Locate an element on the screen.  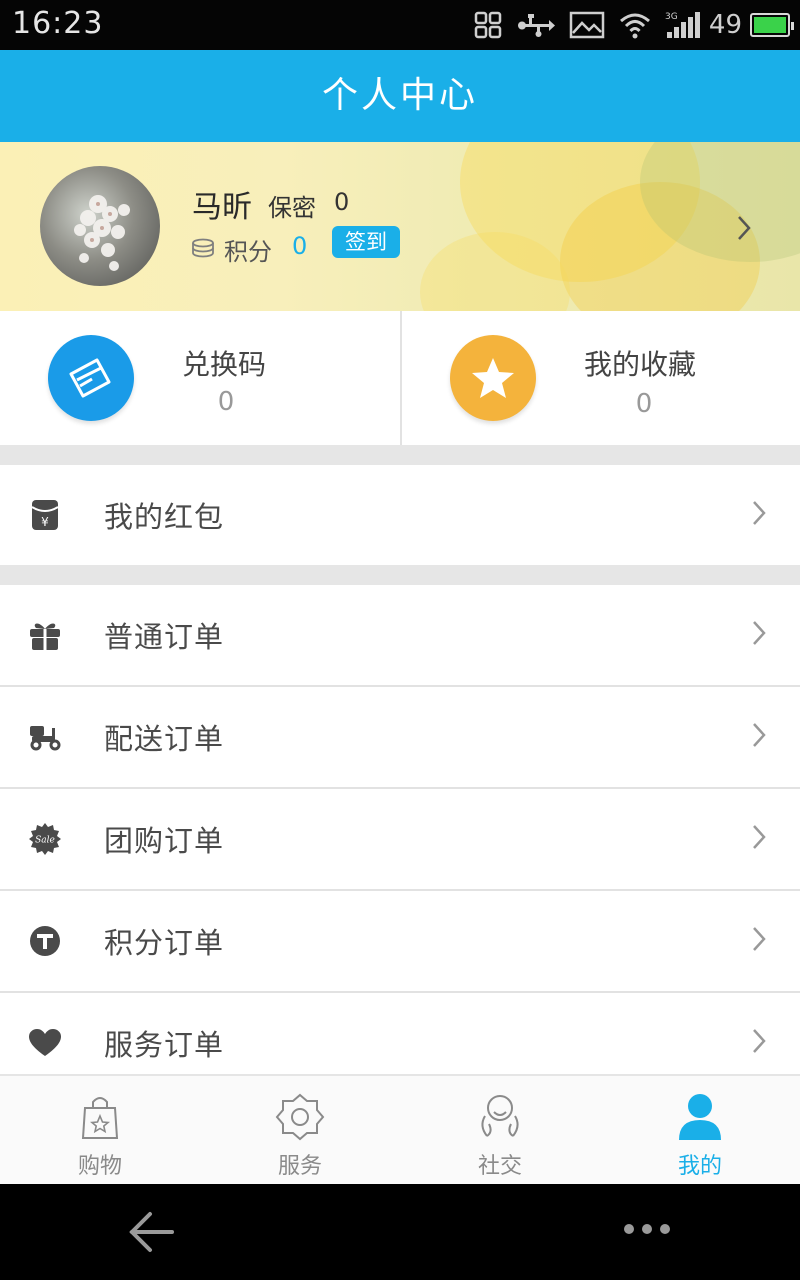
favorites-label: 我的收藏 is located at coordinates (640, 364).